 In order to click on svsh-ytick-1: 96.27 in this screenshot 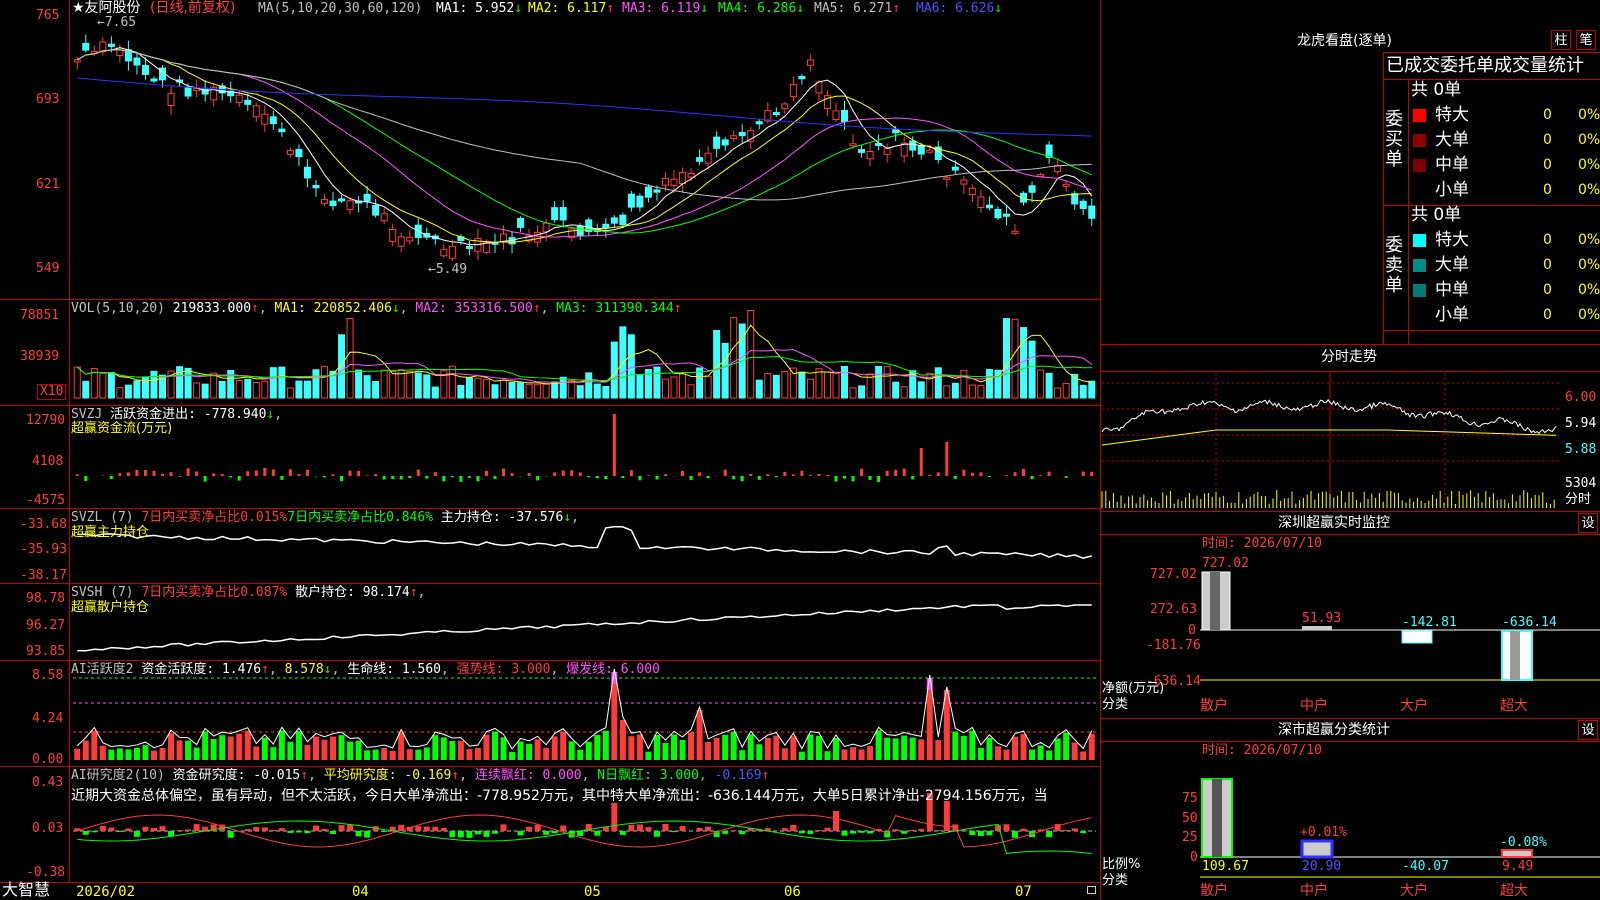, I will do `click(46, 625)`.